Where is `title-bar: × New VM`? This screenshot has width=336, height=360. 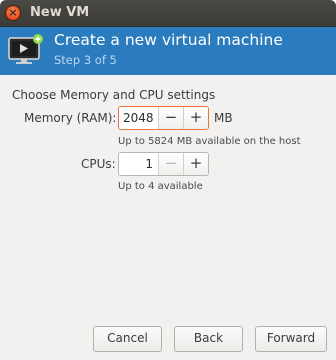
title-bar: × New VM is located at coordinates (168, 13).